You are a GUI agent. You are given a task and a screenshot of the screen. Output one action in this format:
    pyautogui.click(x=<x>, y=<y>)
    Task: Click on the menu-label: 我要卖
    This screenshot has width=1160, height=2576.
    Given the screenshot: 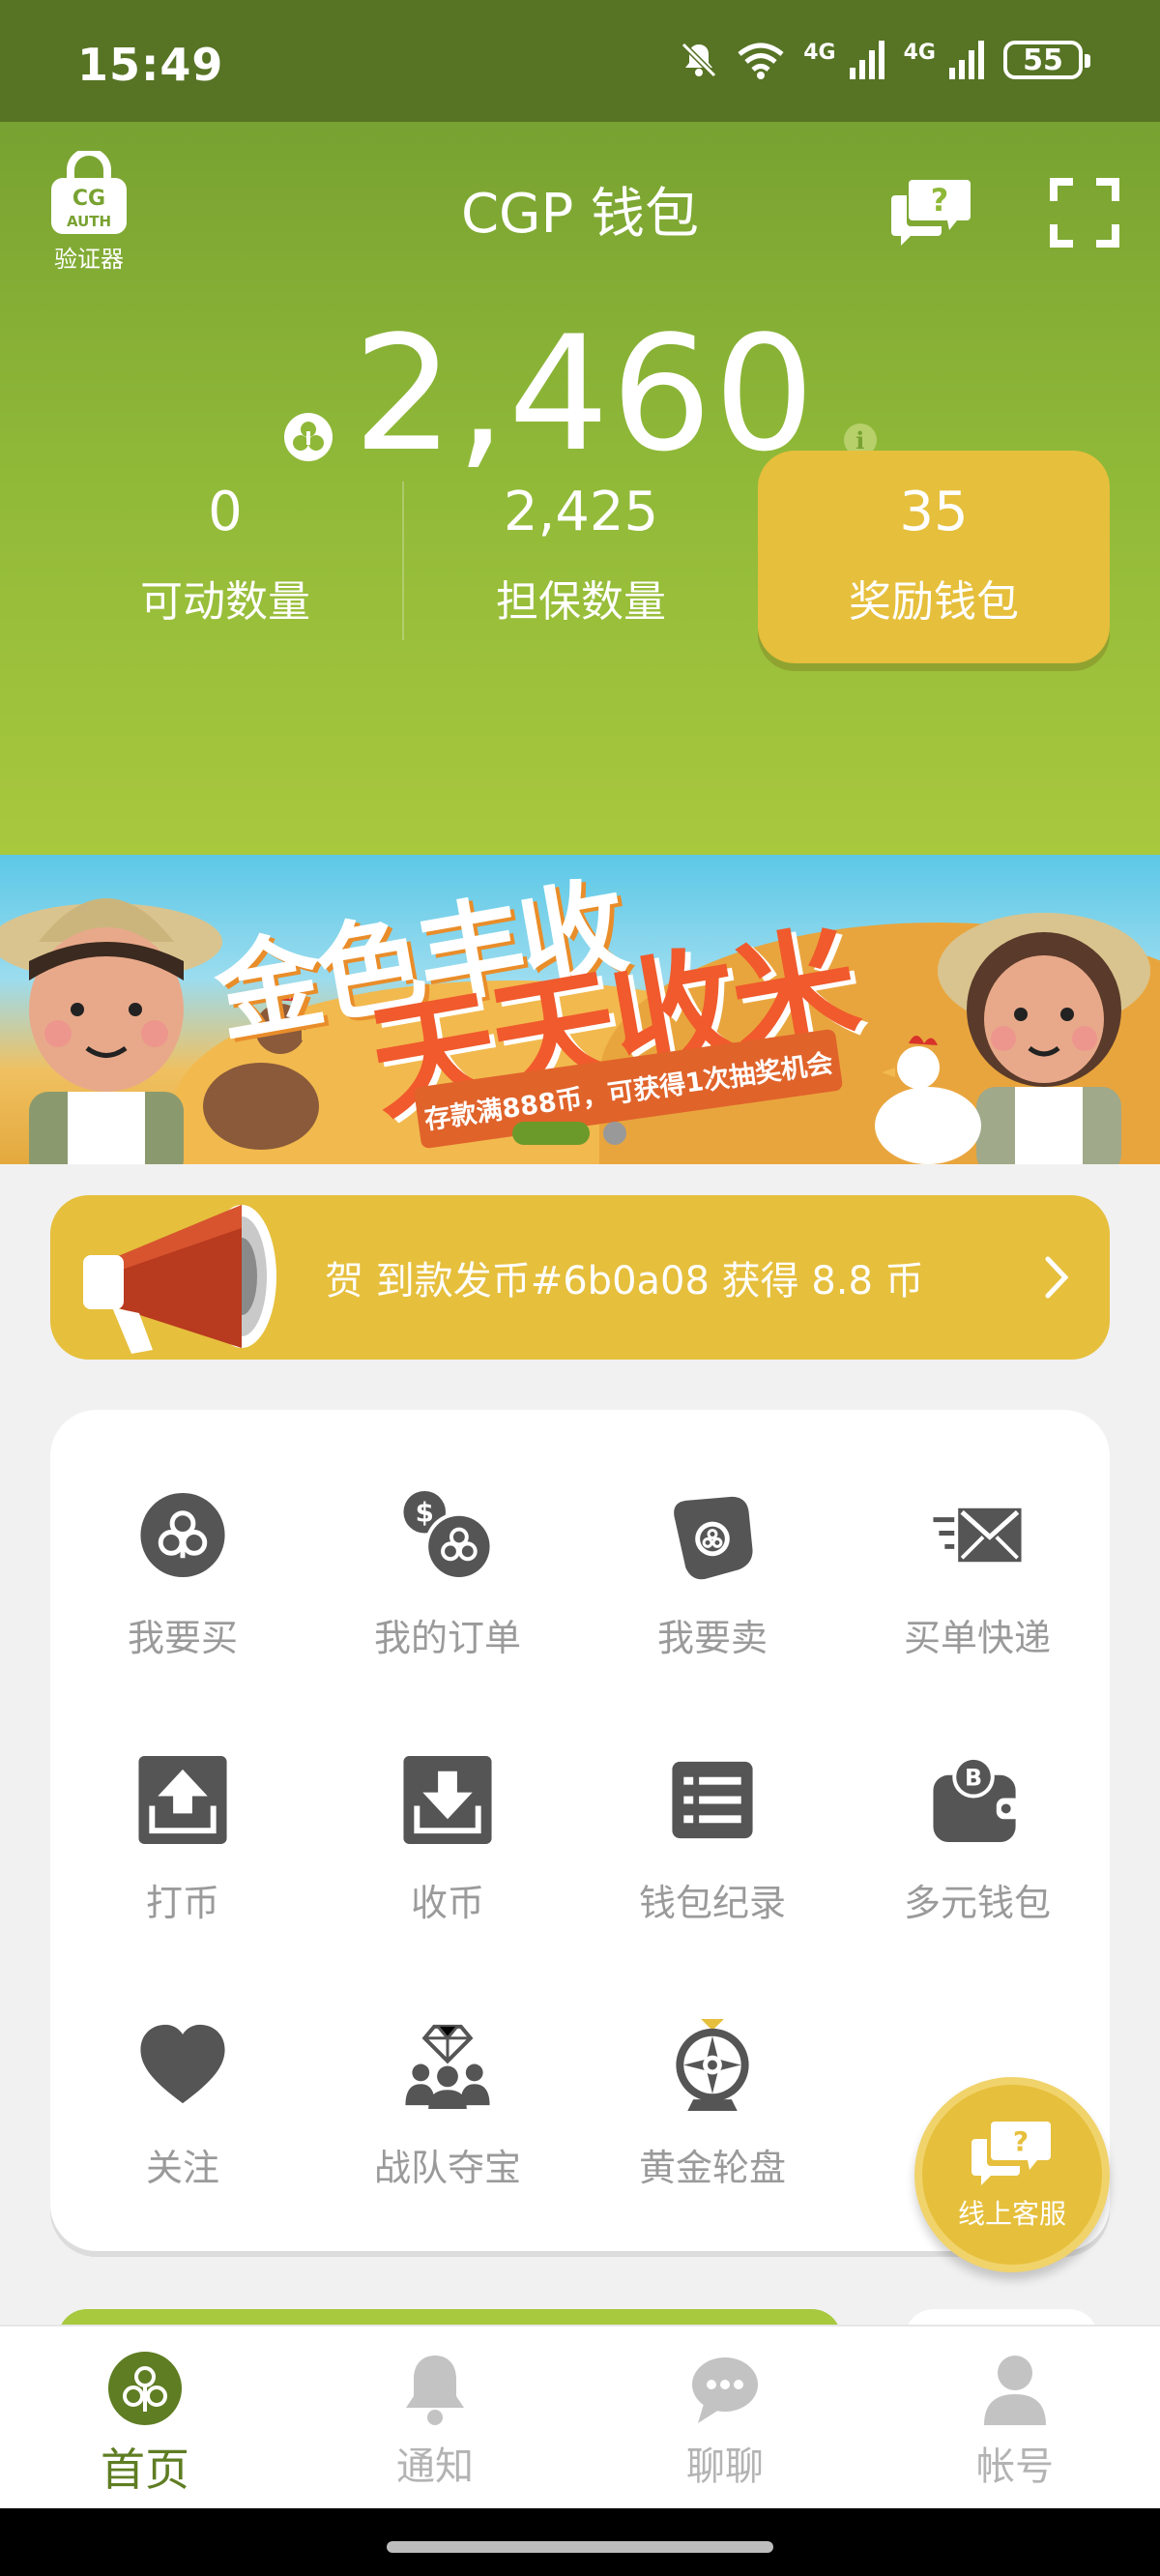 What is the action you would take?
    pyautogui.click(x=712, y=1638)
    